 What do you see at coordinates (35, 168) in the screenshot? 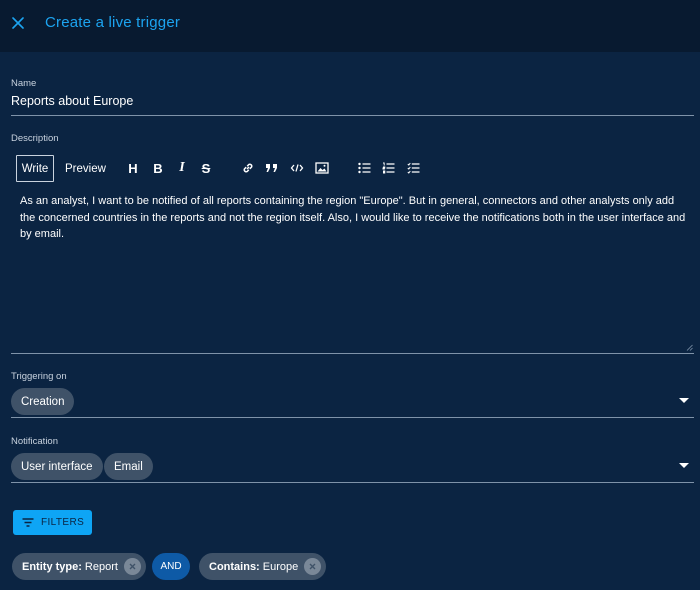
I see `tab-write: Write` at bounding box center [35, 168].